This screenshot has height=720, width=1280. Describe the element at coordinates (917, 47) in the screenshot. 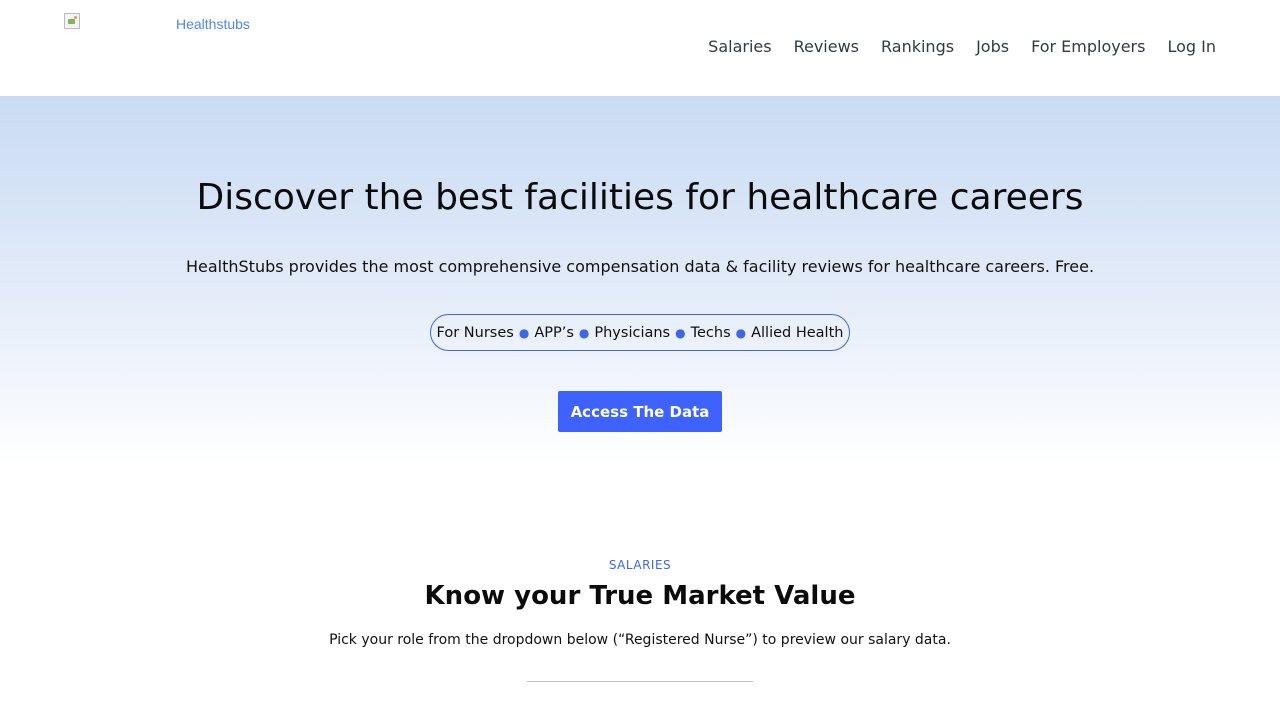

I see `nav-rankings: Rankings` at that location.